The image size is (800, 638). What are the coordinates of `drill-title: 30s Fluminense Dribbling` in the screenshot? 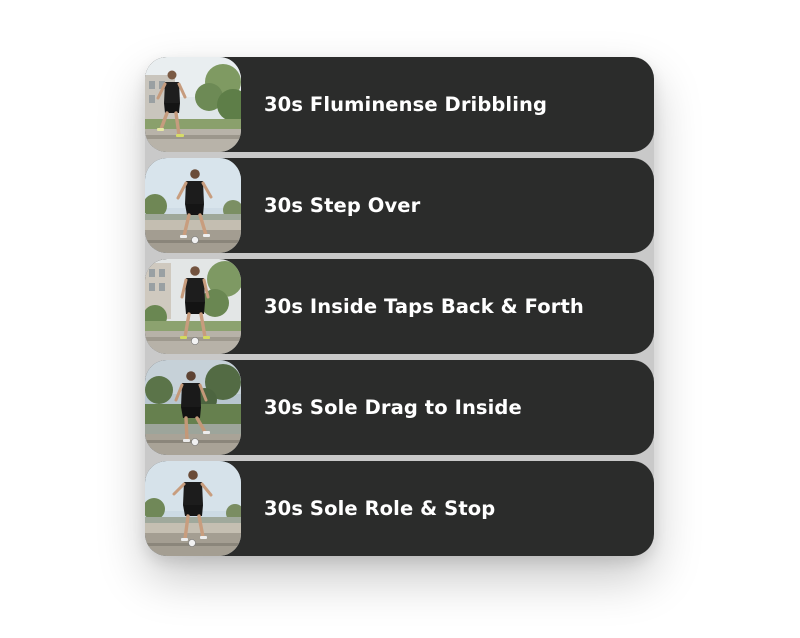 It's located at (406, 104).